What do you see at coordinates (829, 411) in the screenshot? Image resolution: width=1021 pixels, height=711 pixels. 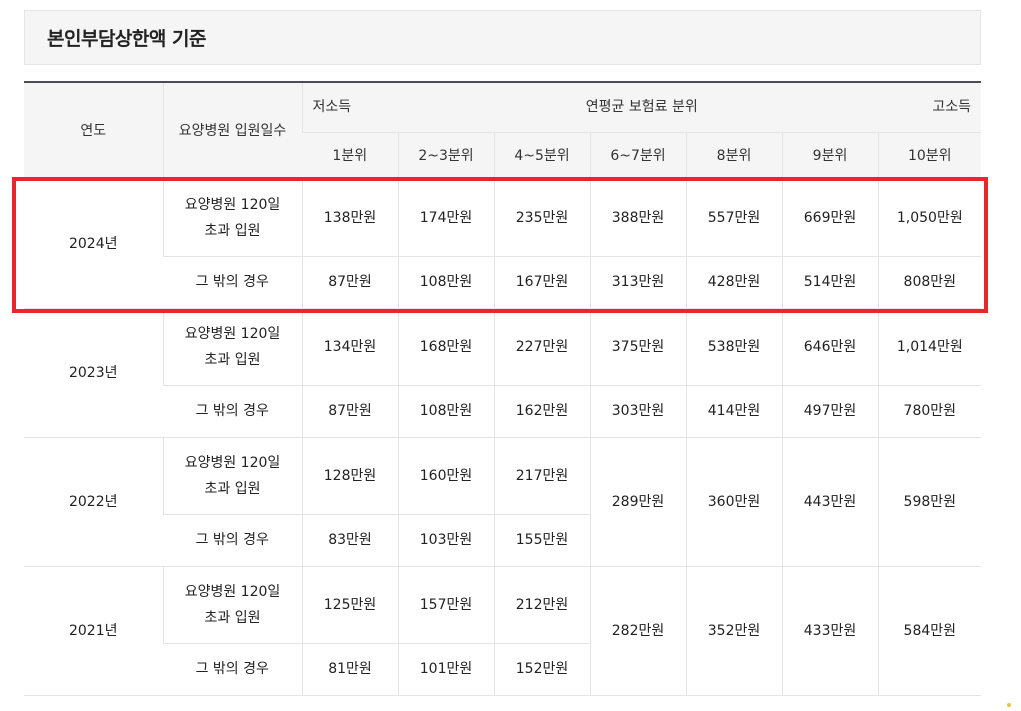 I see `value-cell: 497만원` at bounding box center [829, 411].